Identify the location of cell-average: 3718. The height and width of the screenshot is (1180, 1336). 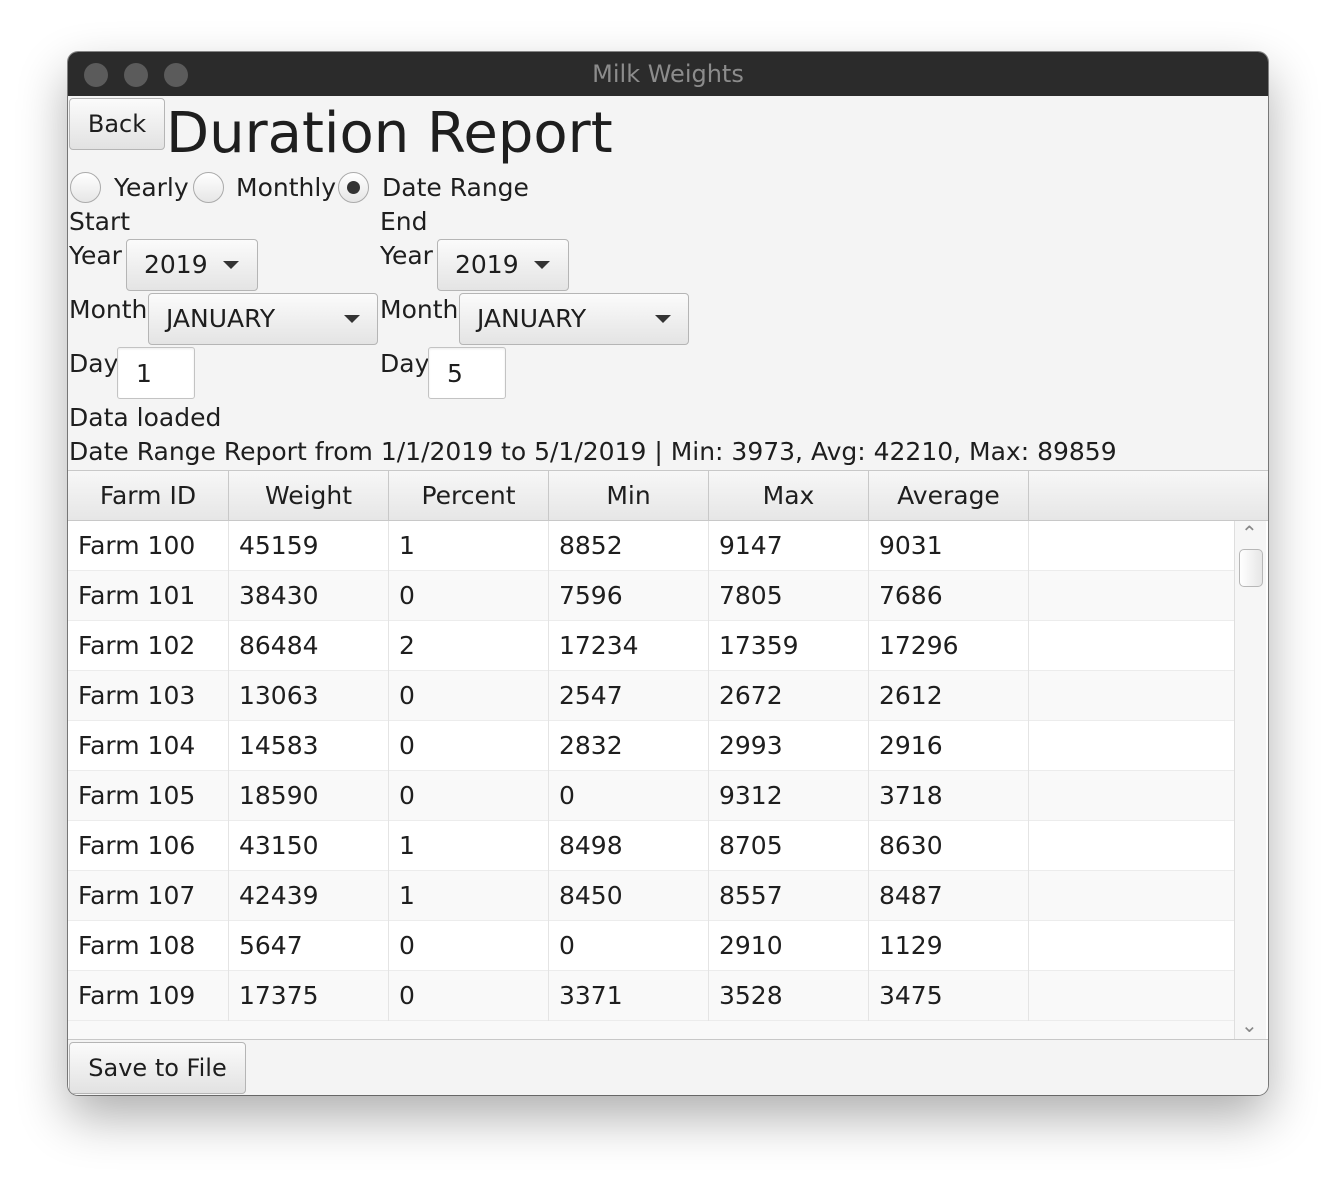
(949, 796).